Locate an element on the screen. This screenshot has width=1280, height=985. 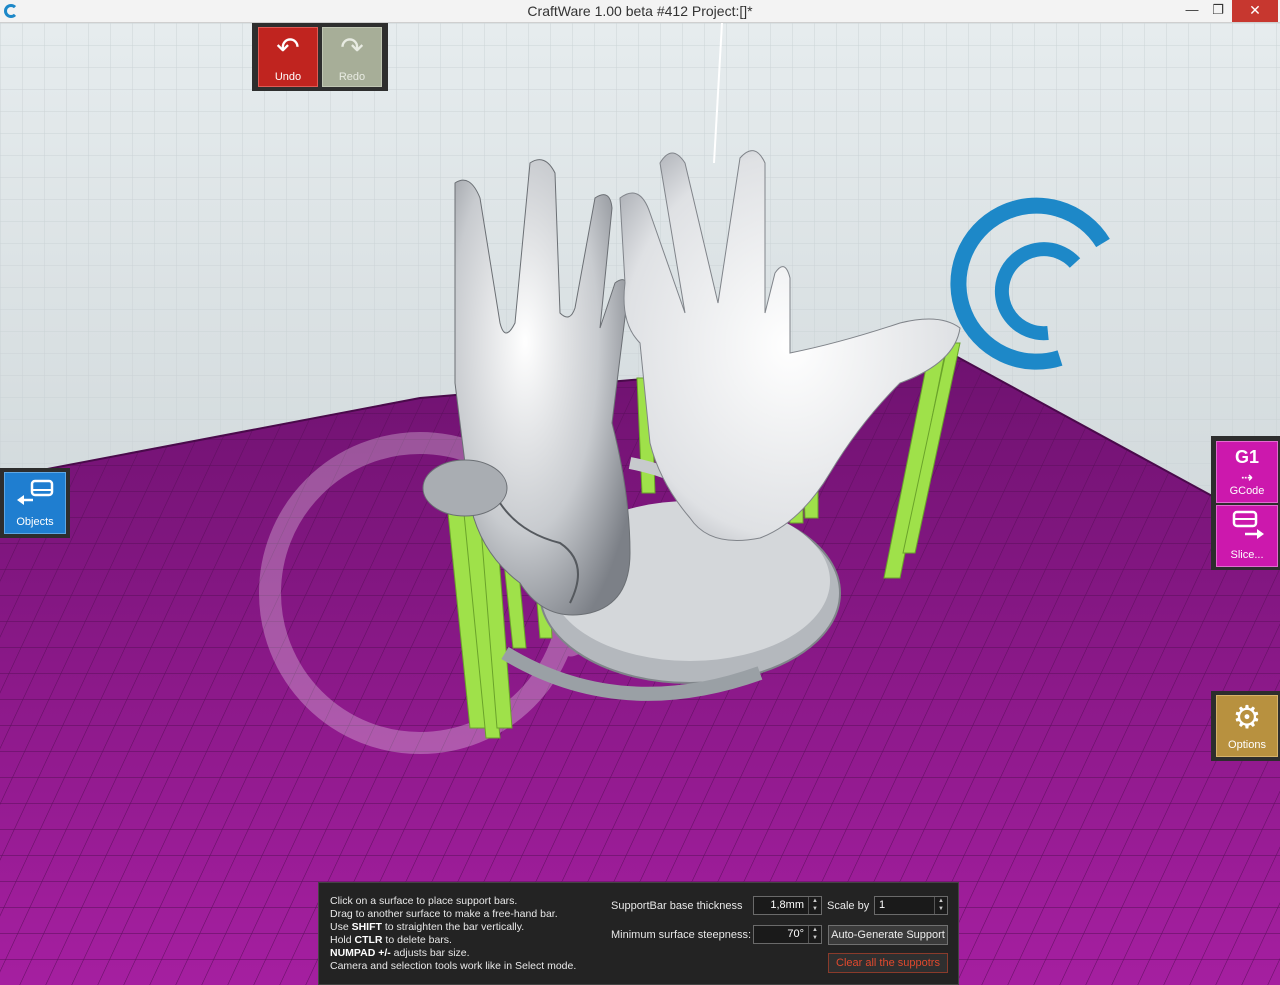
gcode-icon: G1 ⇢ is located at coordinates (1246, 466).